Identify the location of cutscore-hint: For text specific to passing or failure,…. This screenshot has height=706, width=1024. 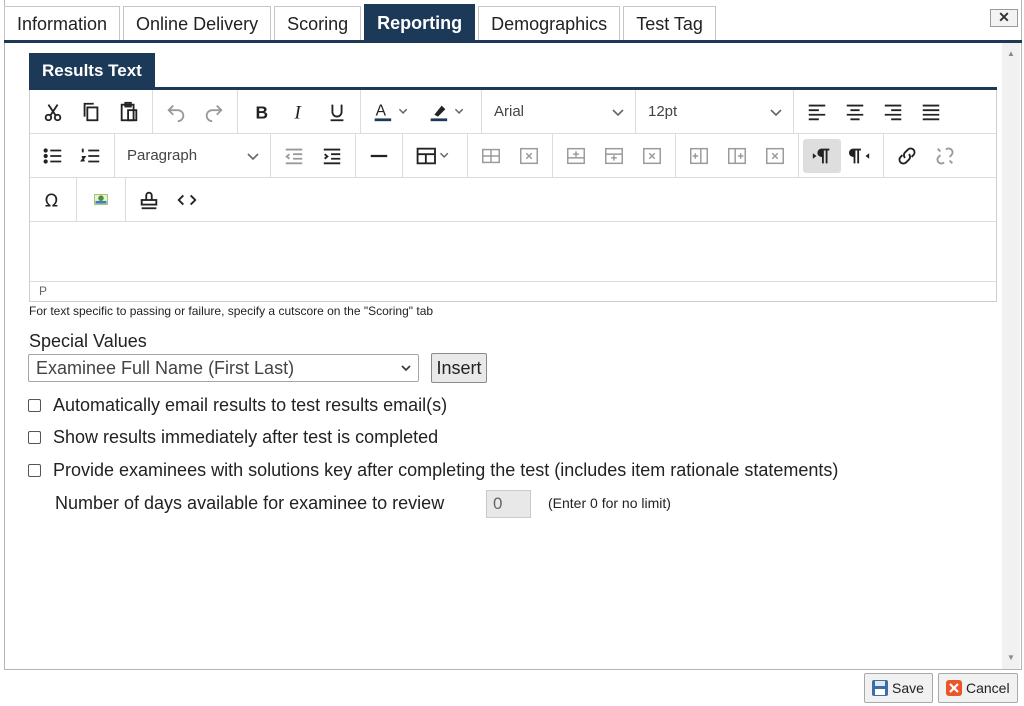
(231, 311).